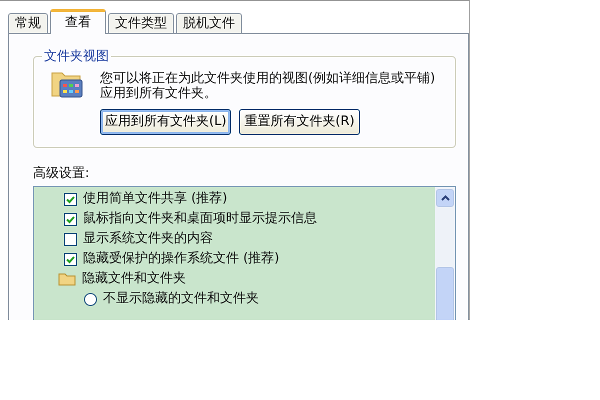 Image resolution: width=600 pixels, height=400 pixels. What do you see at coordinates (148, 239) in the screenshot?
I see `checkbox-label: 显示系统文件夹的内容` at bounding box center [148, 239].